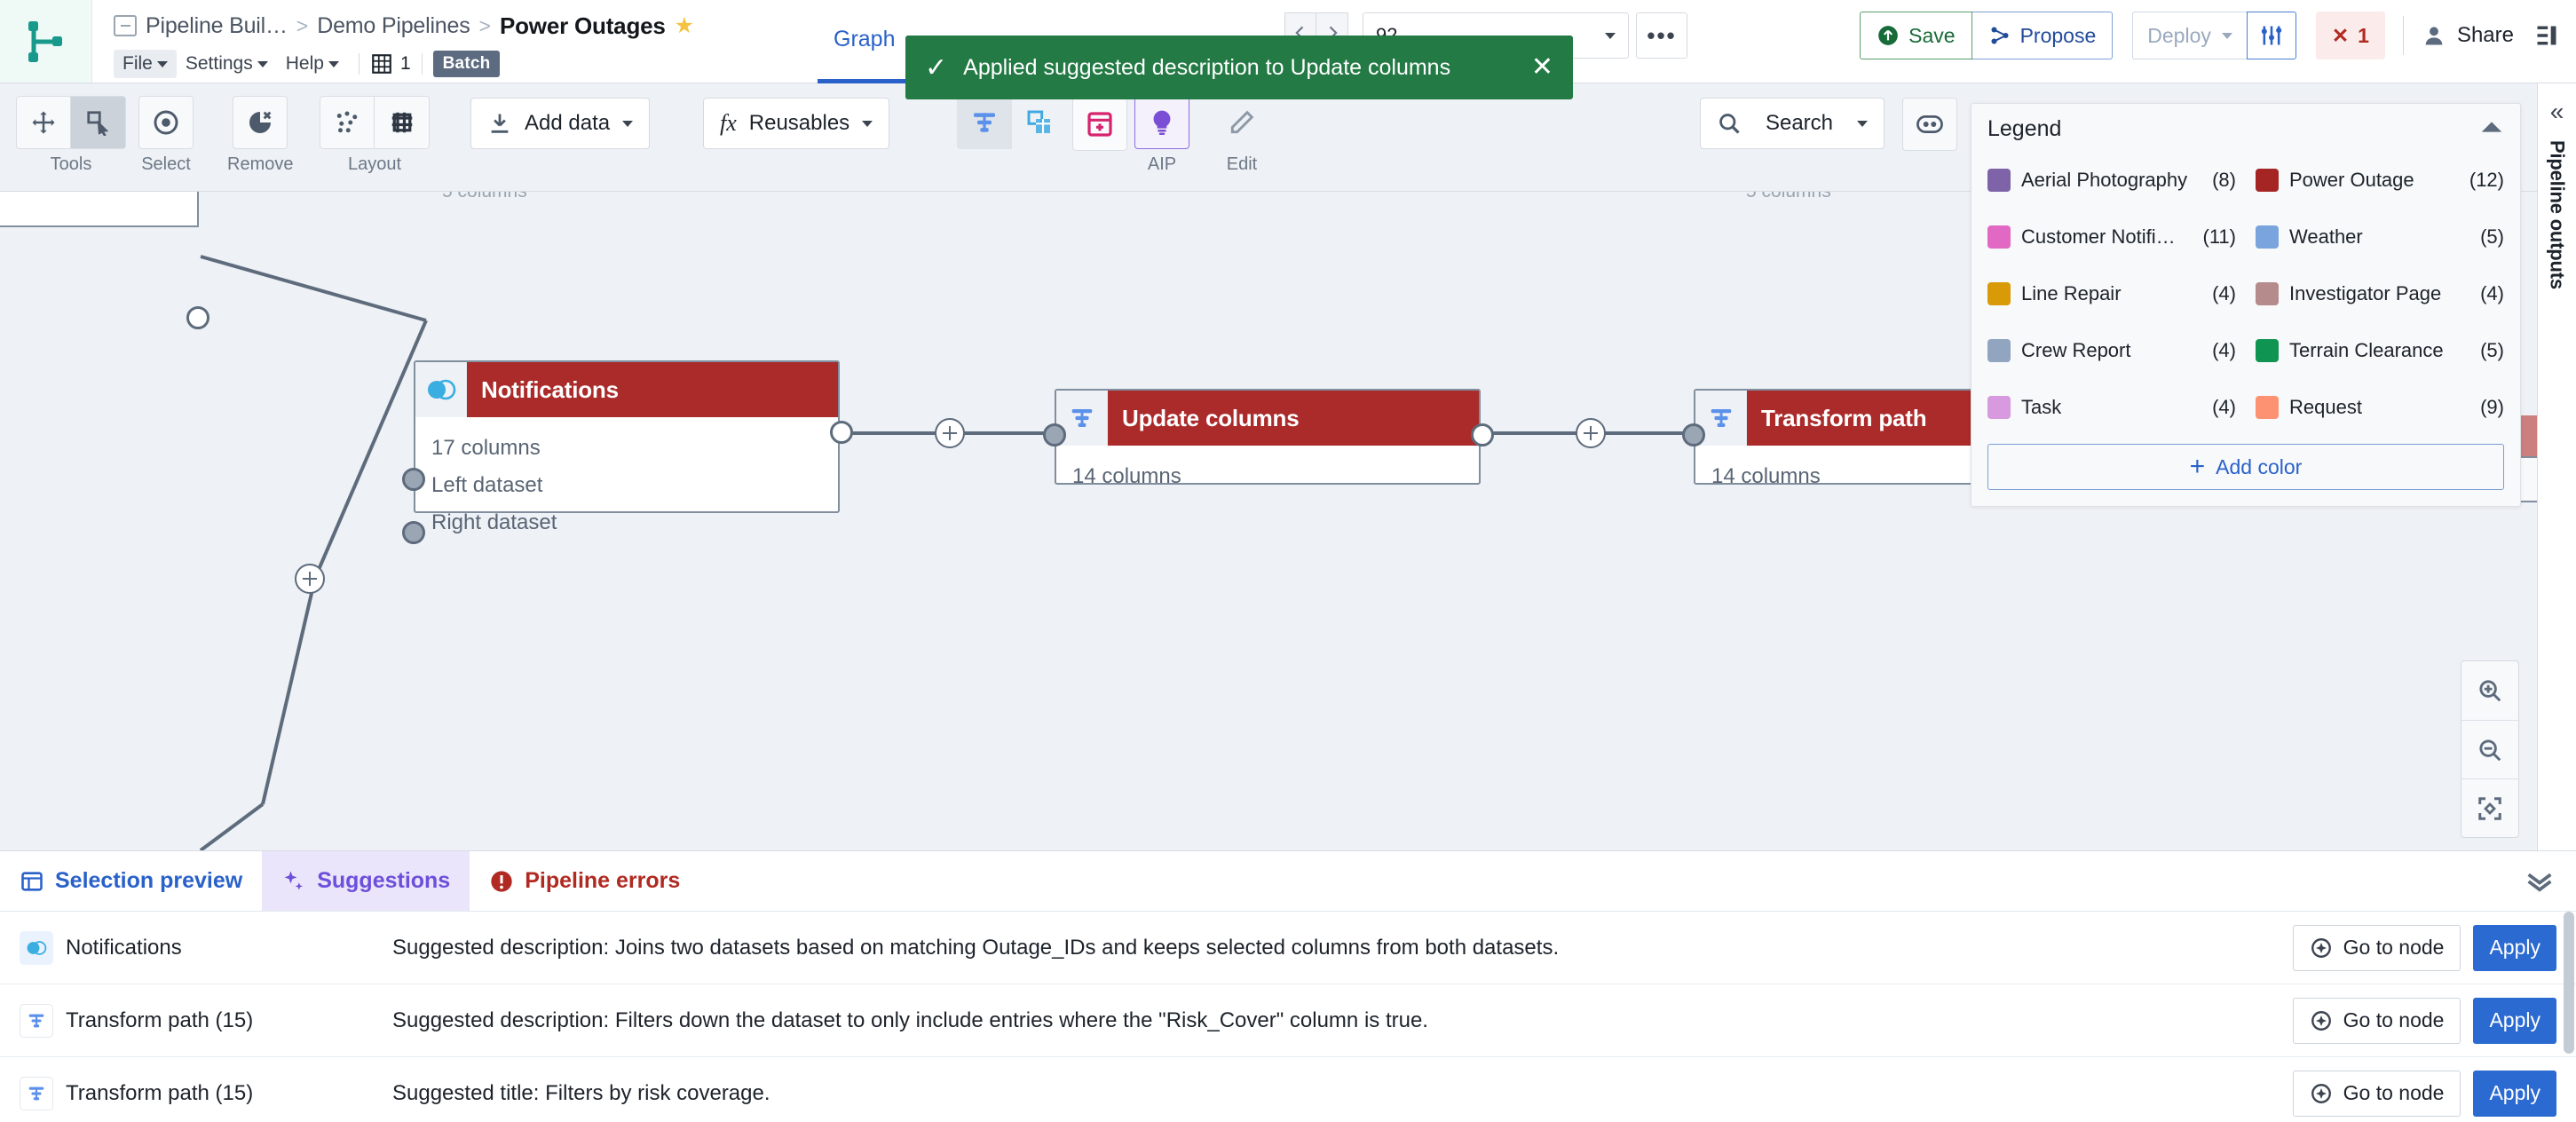 Image resolution: width=2576 pixels, height=1122 pixels. Describe the element at coordinates (137, 63) in the screenshot. I see `menu-file-label: File` at that location.